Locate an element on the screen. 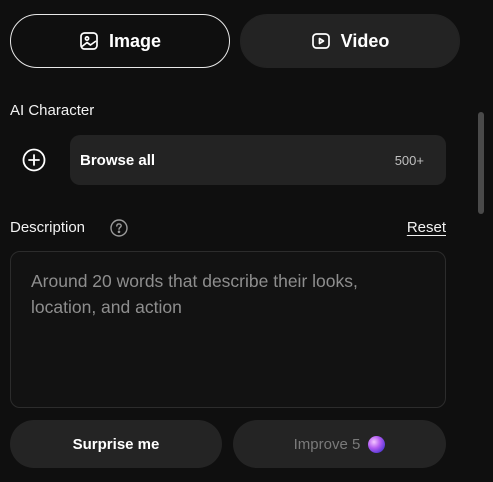 This screenshot has height=482, width=493. gem-icon is located at coordinates (377, 444).